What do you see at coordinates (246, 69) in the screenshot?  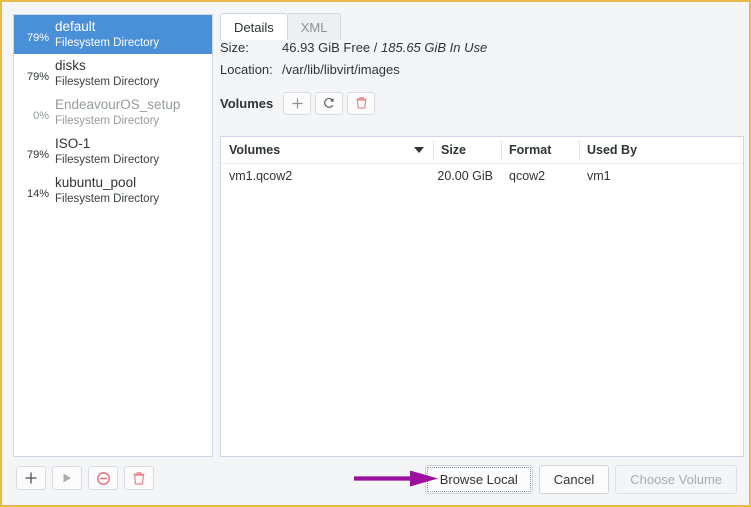 I see `location-label: Location:` at bounding box center [246, 69].